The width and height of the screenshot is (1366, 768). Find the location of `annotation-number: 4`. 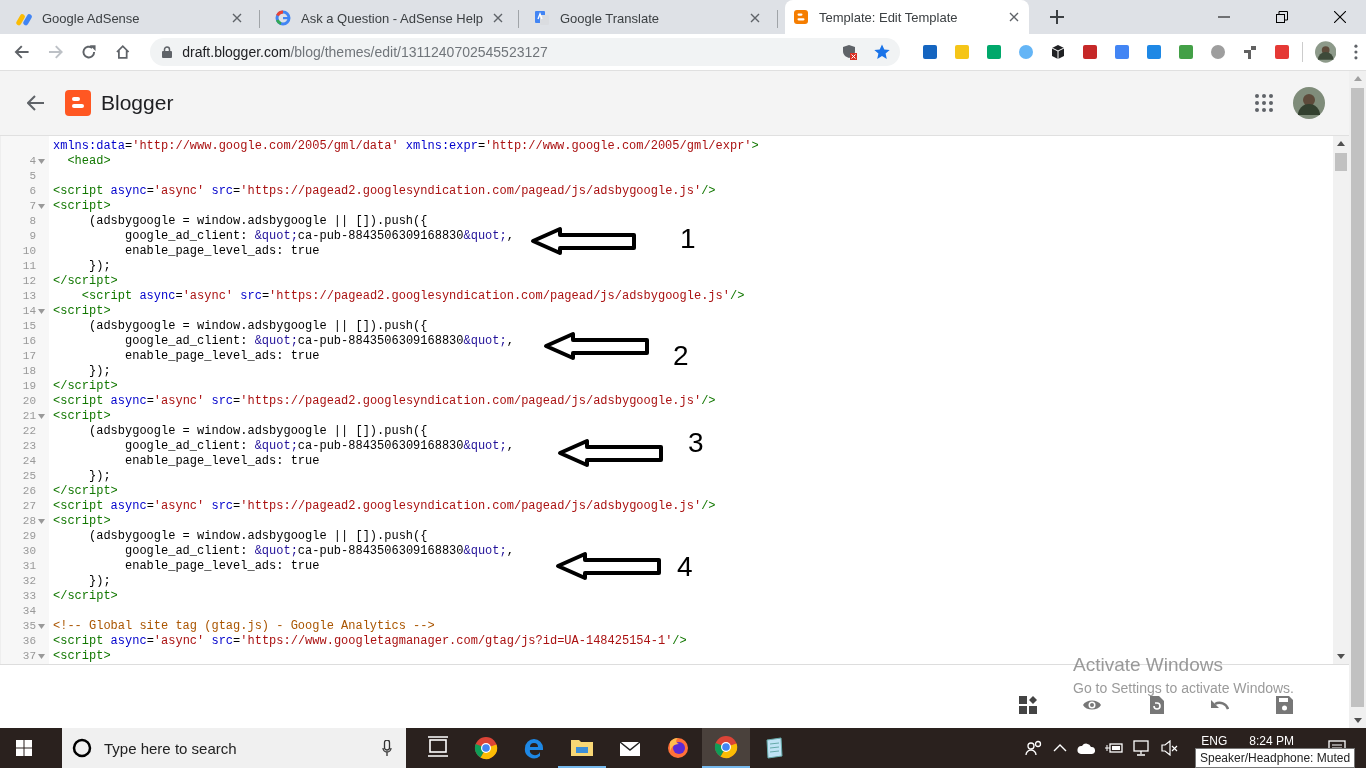

annotation-number: 4 is located at coordinates (685, 567).